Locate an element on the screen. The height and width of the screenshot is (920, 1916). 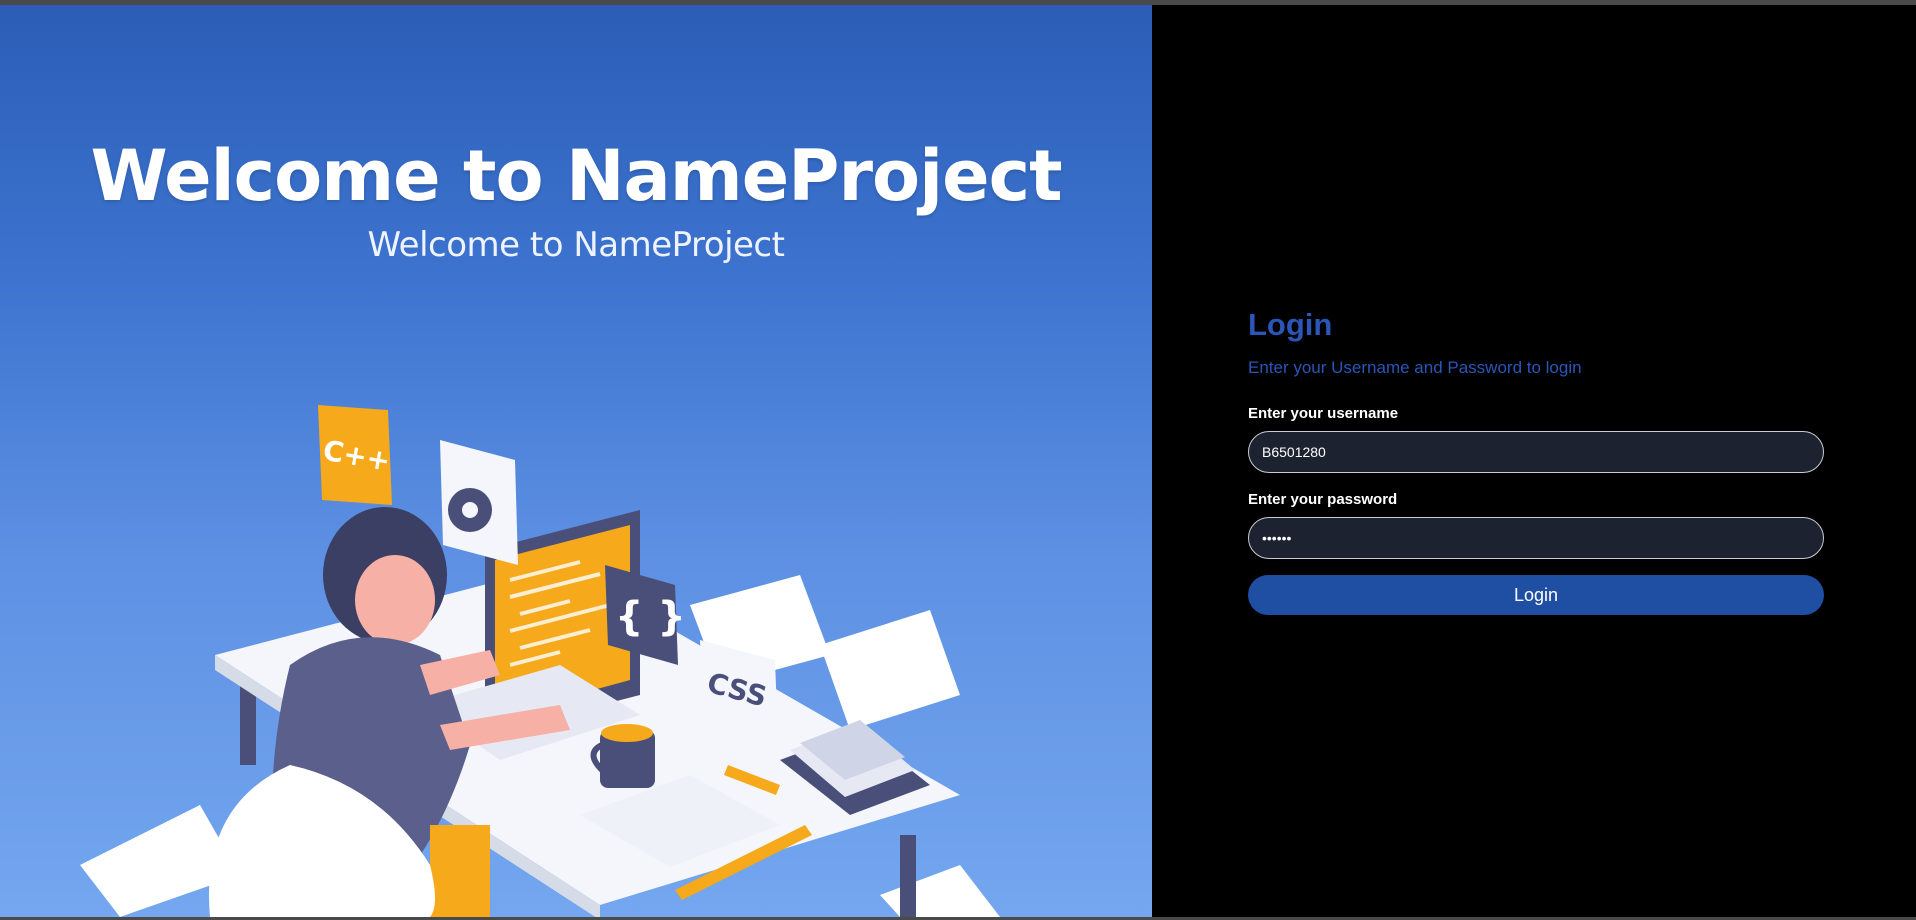
login-heading: Login is located at coordinates (1290, 324).